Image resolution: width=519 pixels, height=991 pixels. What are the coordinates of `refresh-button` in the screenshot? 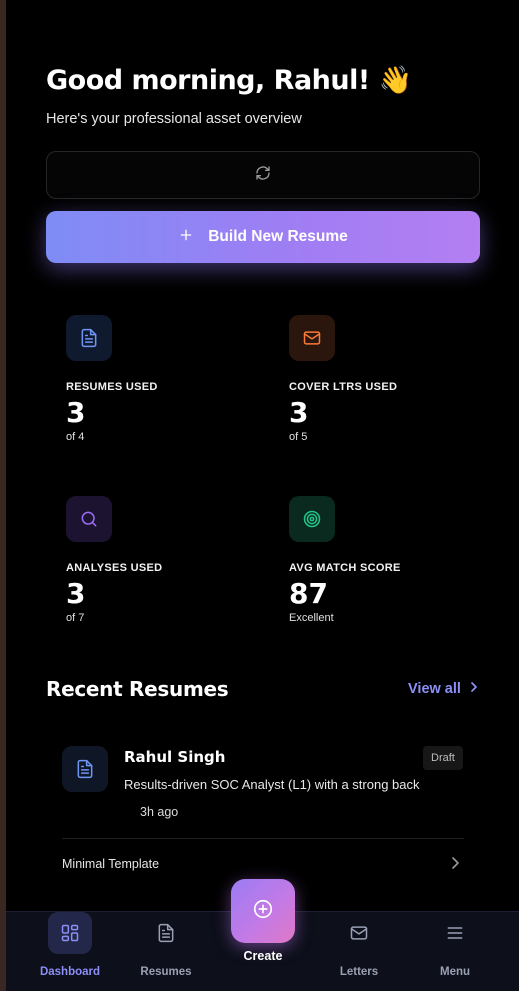 It's located at (263, 175).